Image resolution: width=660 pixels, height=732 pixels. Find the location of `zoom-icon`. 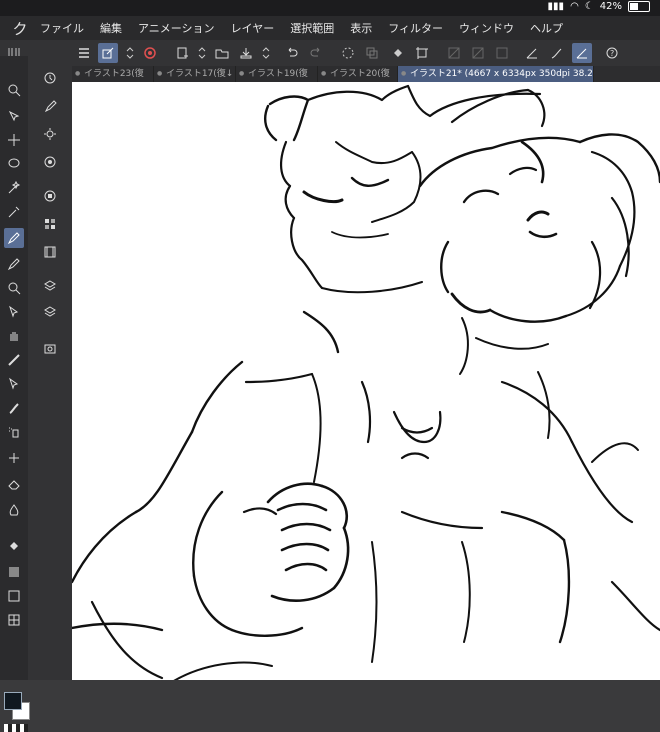

zoom-icon is located at coordinates (14, 288).